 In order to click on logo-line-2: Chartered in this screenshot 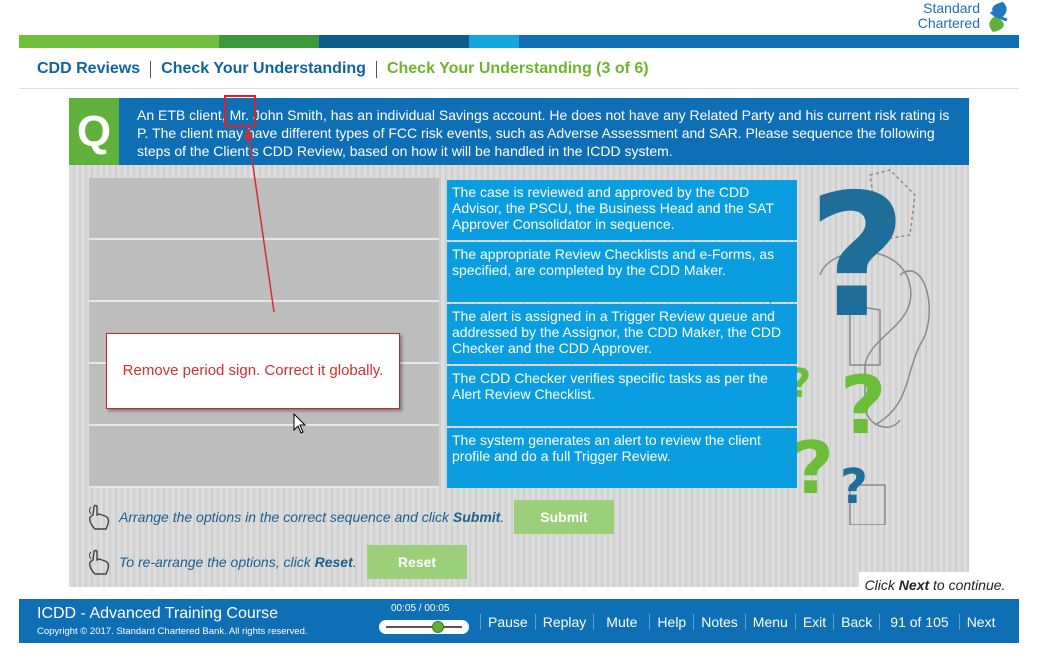, I will do `click(948, 23)`.